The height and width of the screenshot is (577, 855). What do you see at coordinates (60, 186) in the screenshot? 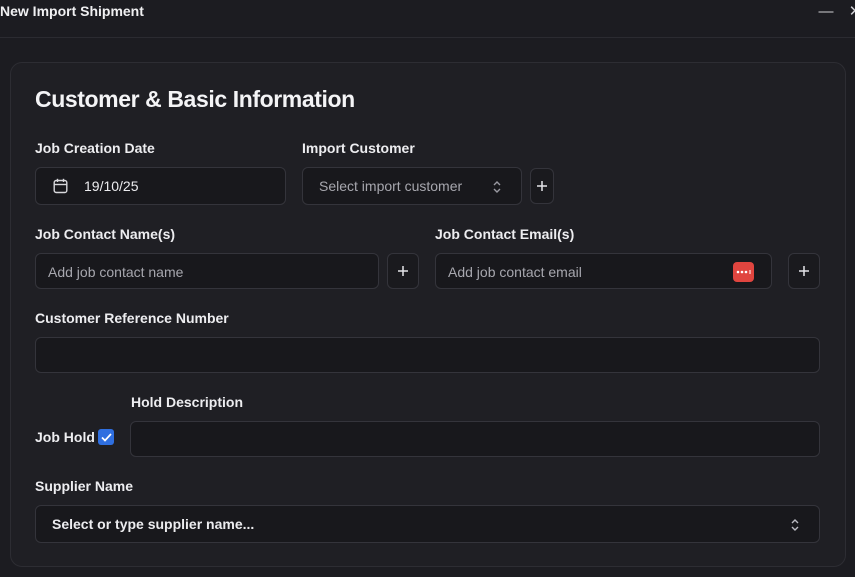
I see `calendar-icon` at bounding box center [60, 186].